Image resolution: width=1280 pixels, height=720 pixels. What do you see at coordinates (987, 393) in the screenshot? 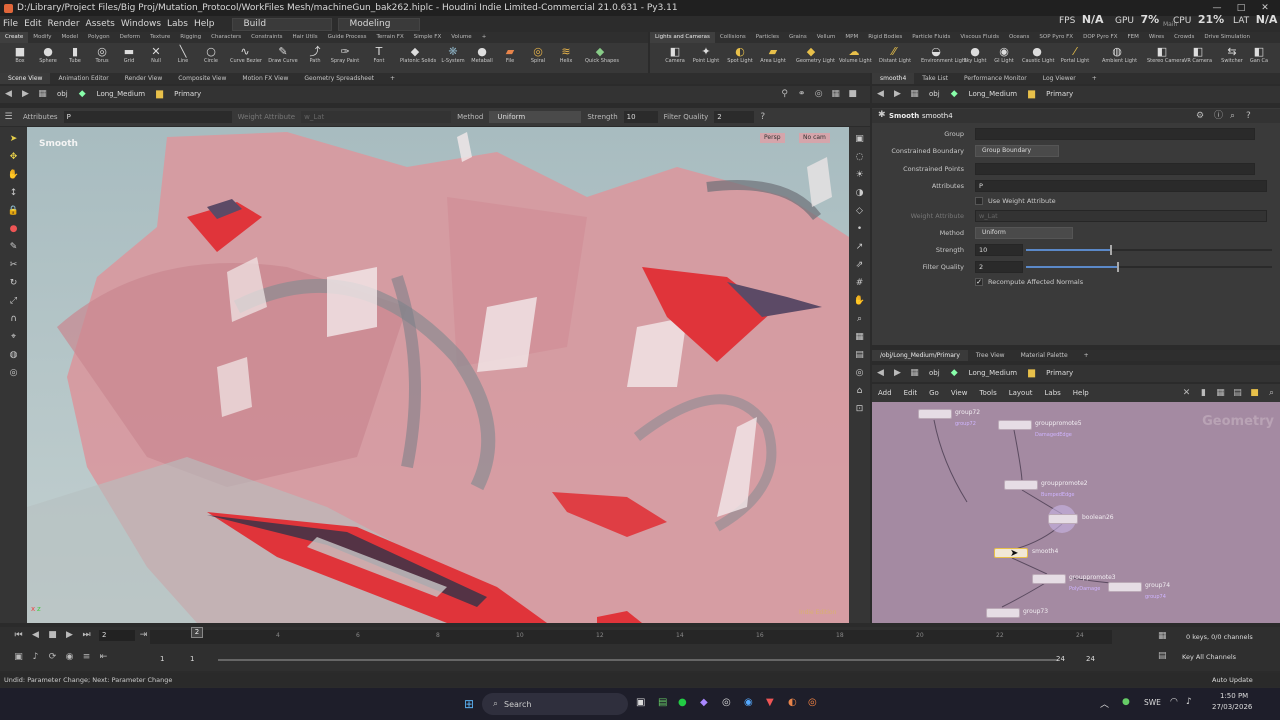
I see `network-menu-tools: Tools` at bounding box center [987, 393].